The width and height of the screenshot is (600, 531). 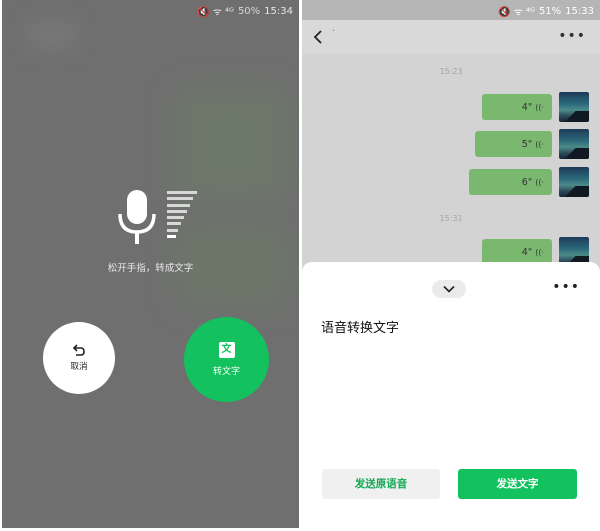 I want to click on chat-nav-bar: · •••, so click(x=451, y=37).